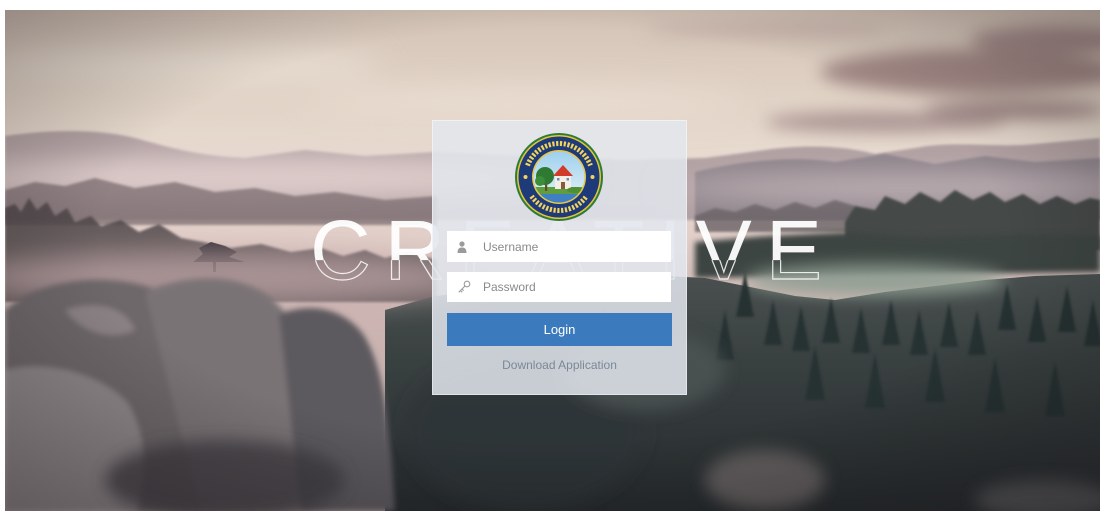 The width and height of the screenshot is (1104, 511). I want to click on download-application-link: Download Application, so click(559, 365).